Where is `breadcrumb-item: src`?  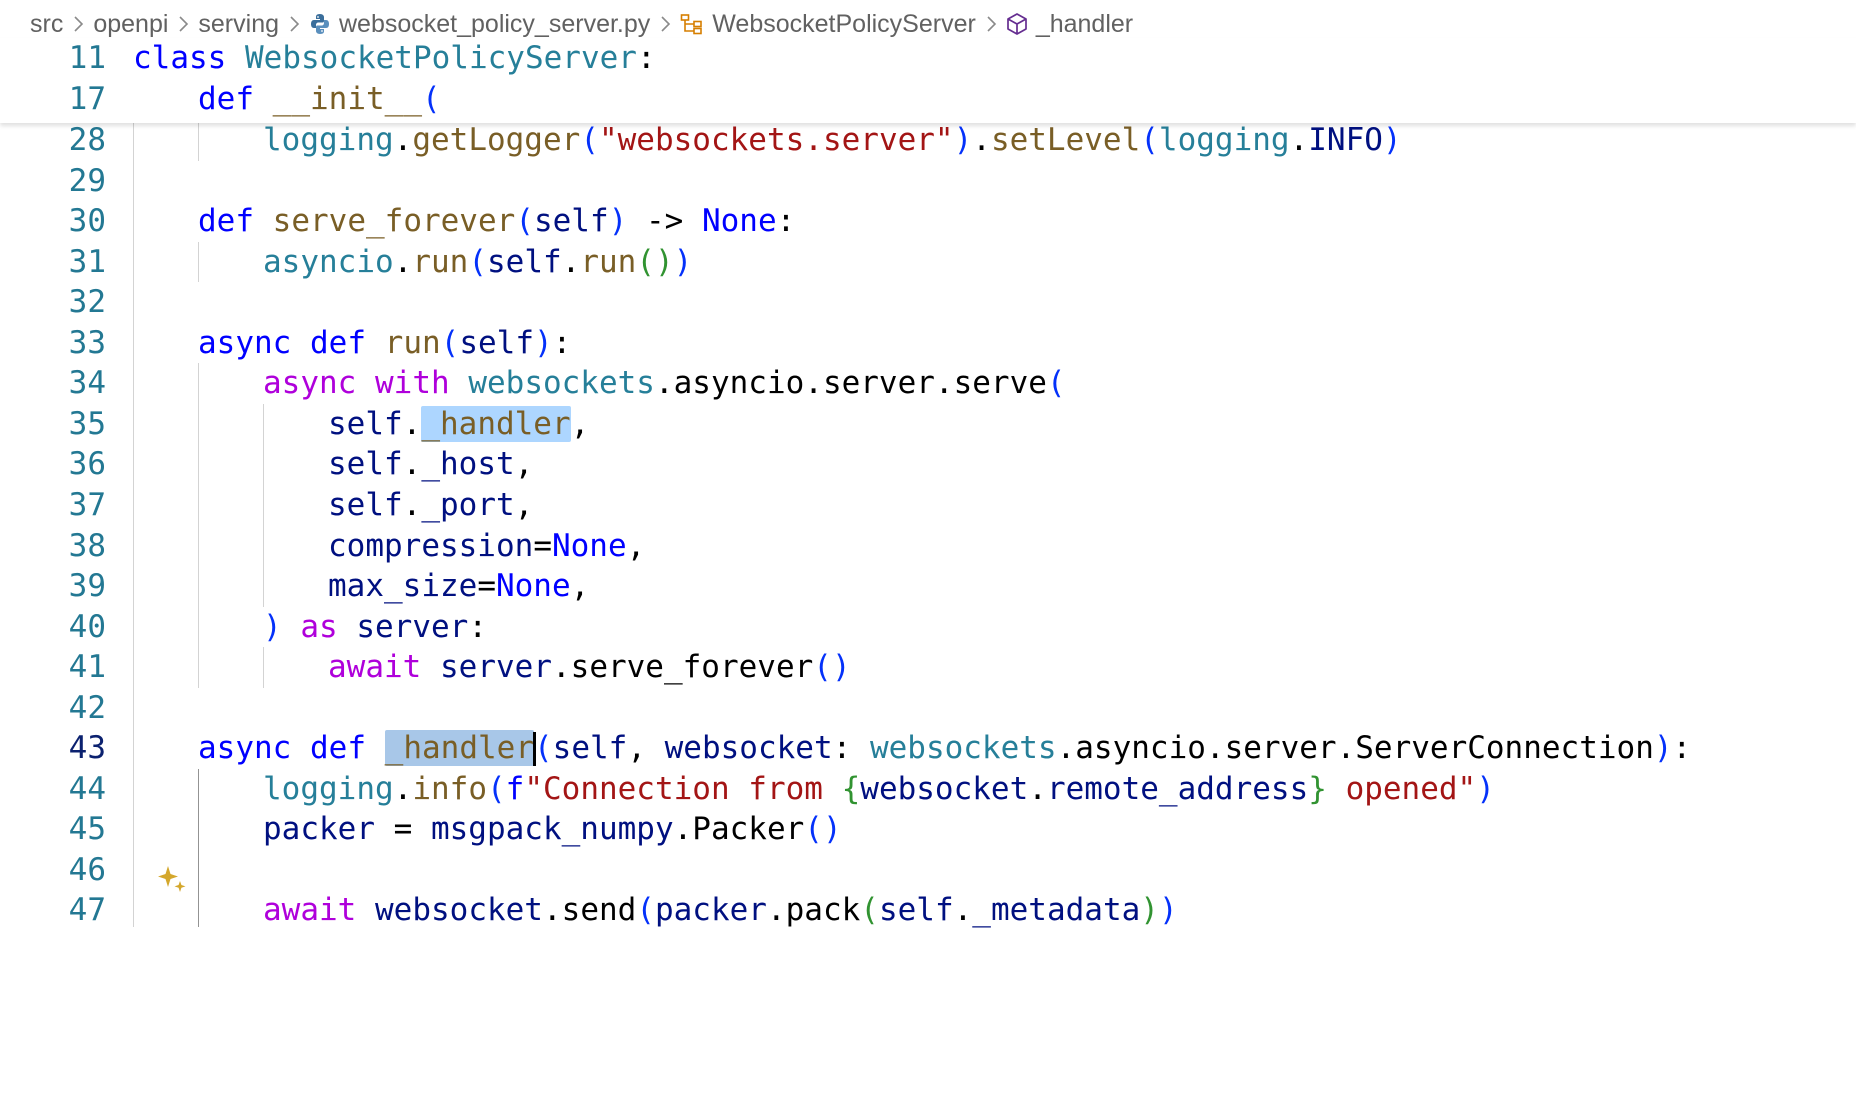 breadcrumb-item: src is located at coordinates (46, 24).